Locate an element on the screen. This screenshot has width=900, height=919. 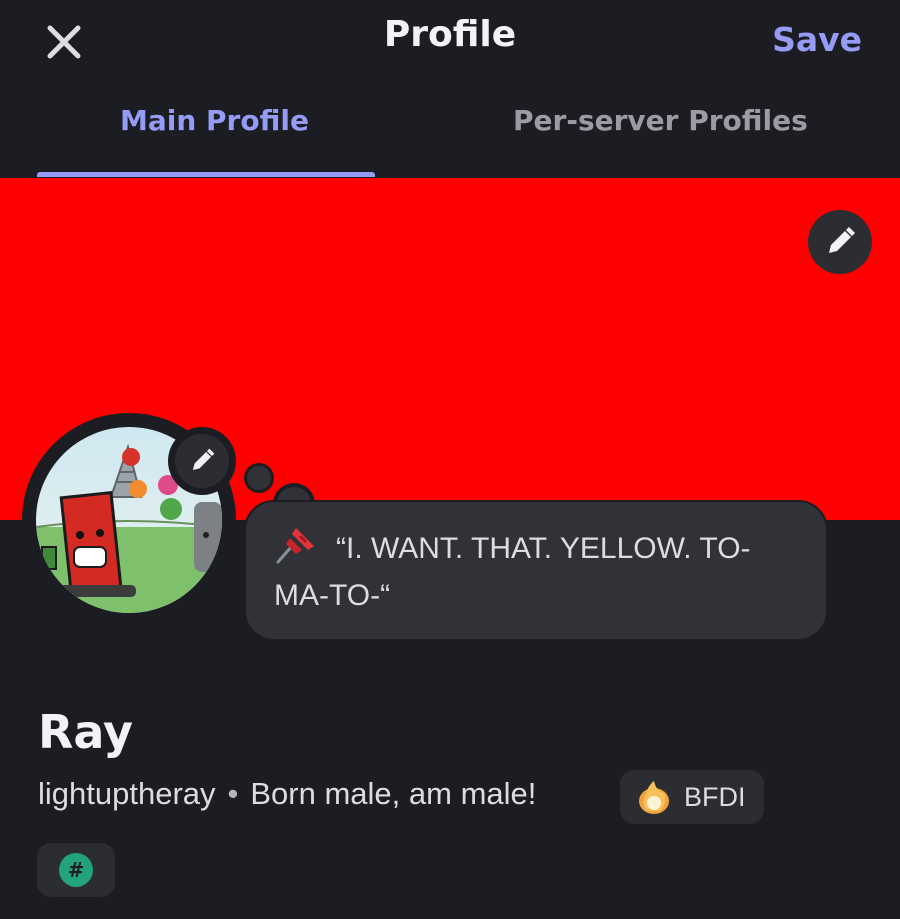
tab-per-server-profiles: Per-server Profiles is located at coordinates (660, 120).